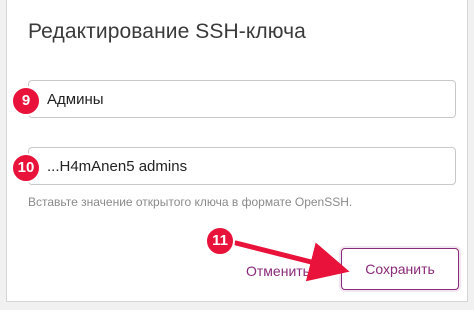  Describe the element at coordinates (220, 241) in the screenshot. I see `callout-badge-11: 11` at that location.